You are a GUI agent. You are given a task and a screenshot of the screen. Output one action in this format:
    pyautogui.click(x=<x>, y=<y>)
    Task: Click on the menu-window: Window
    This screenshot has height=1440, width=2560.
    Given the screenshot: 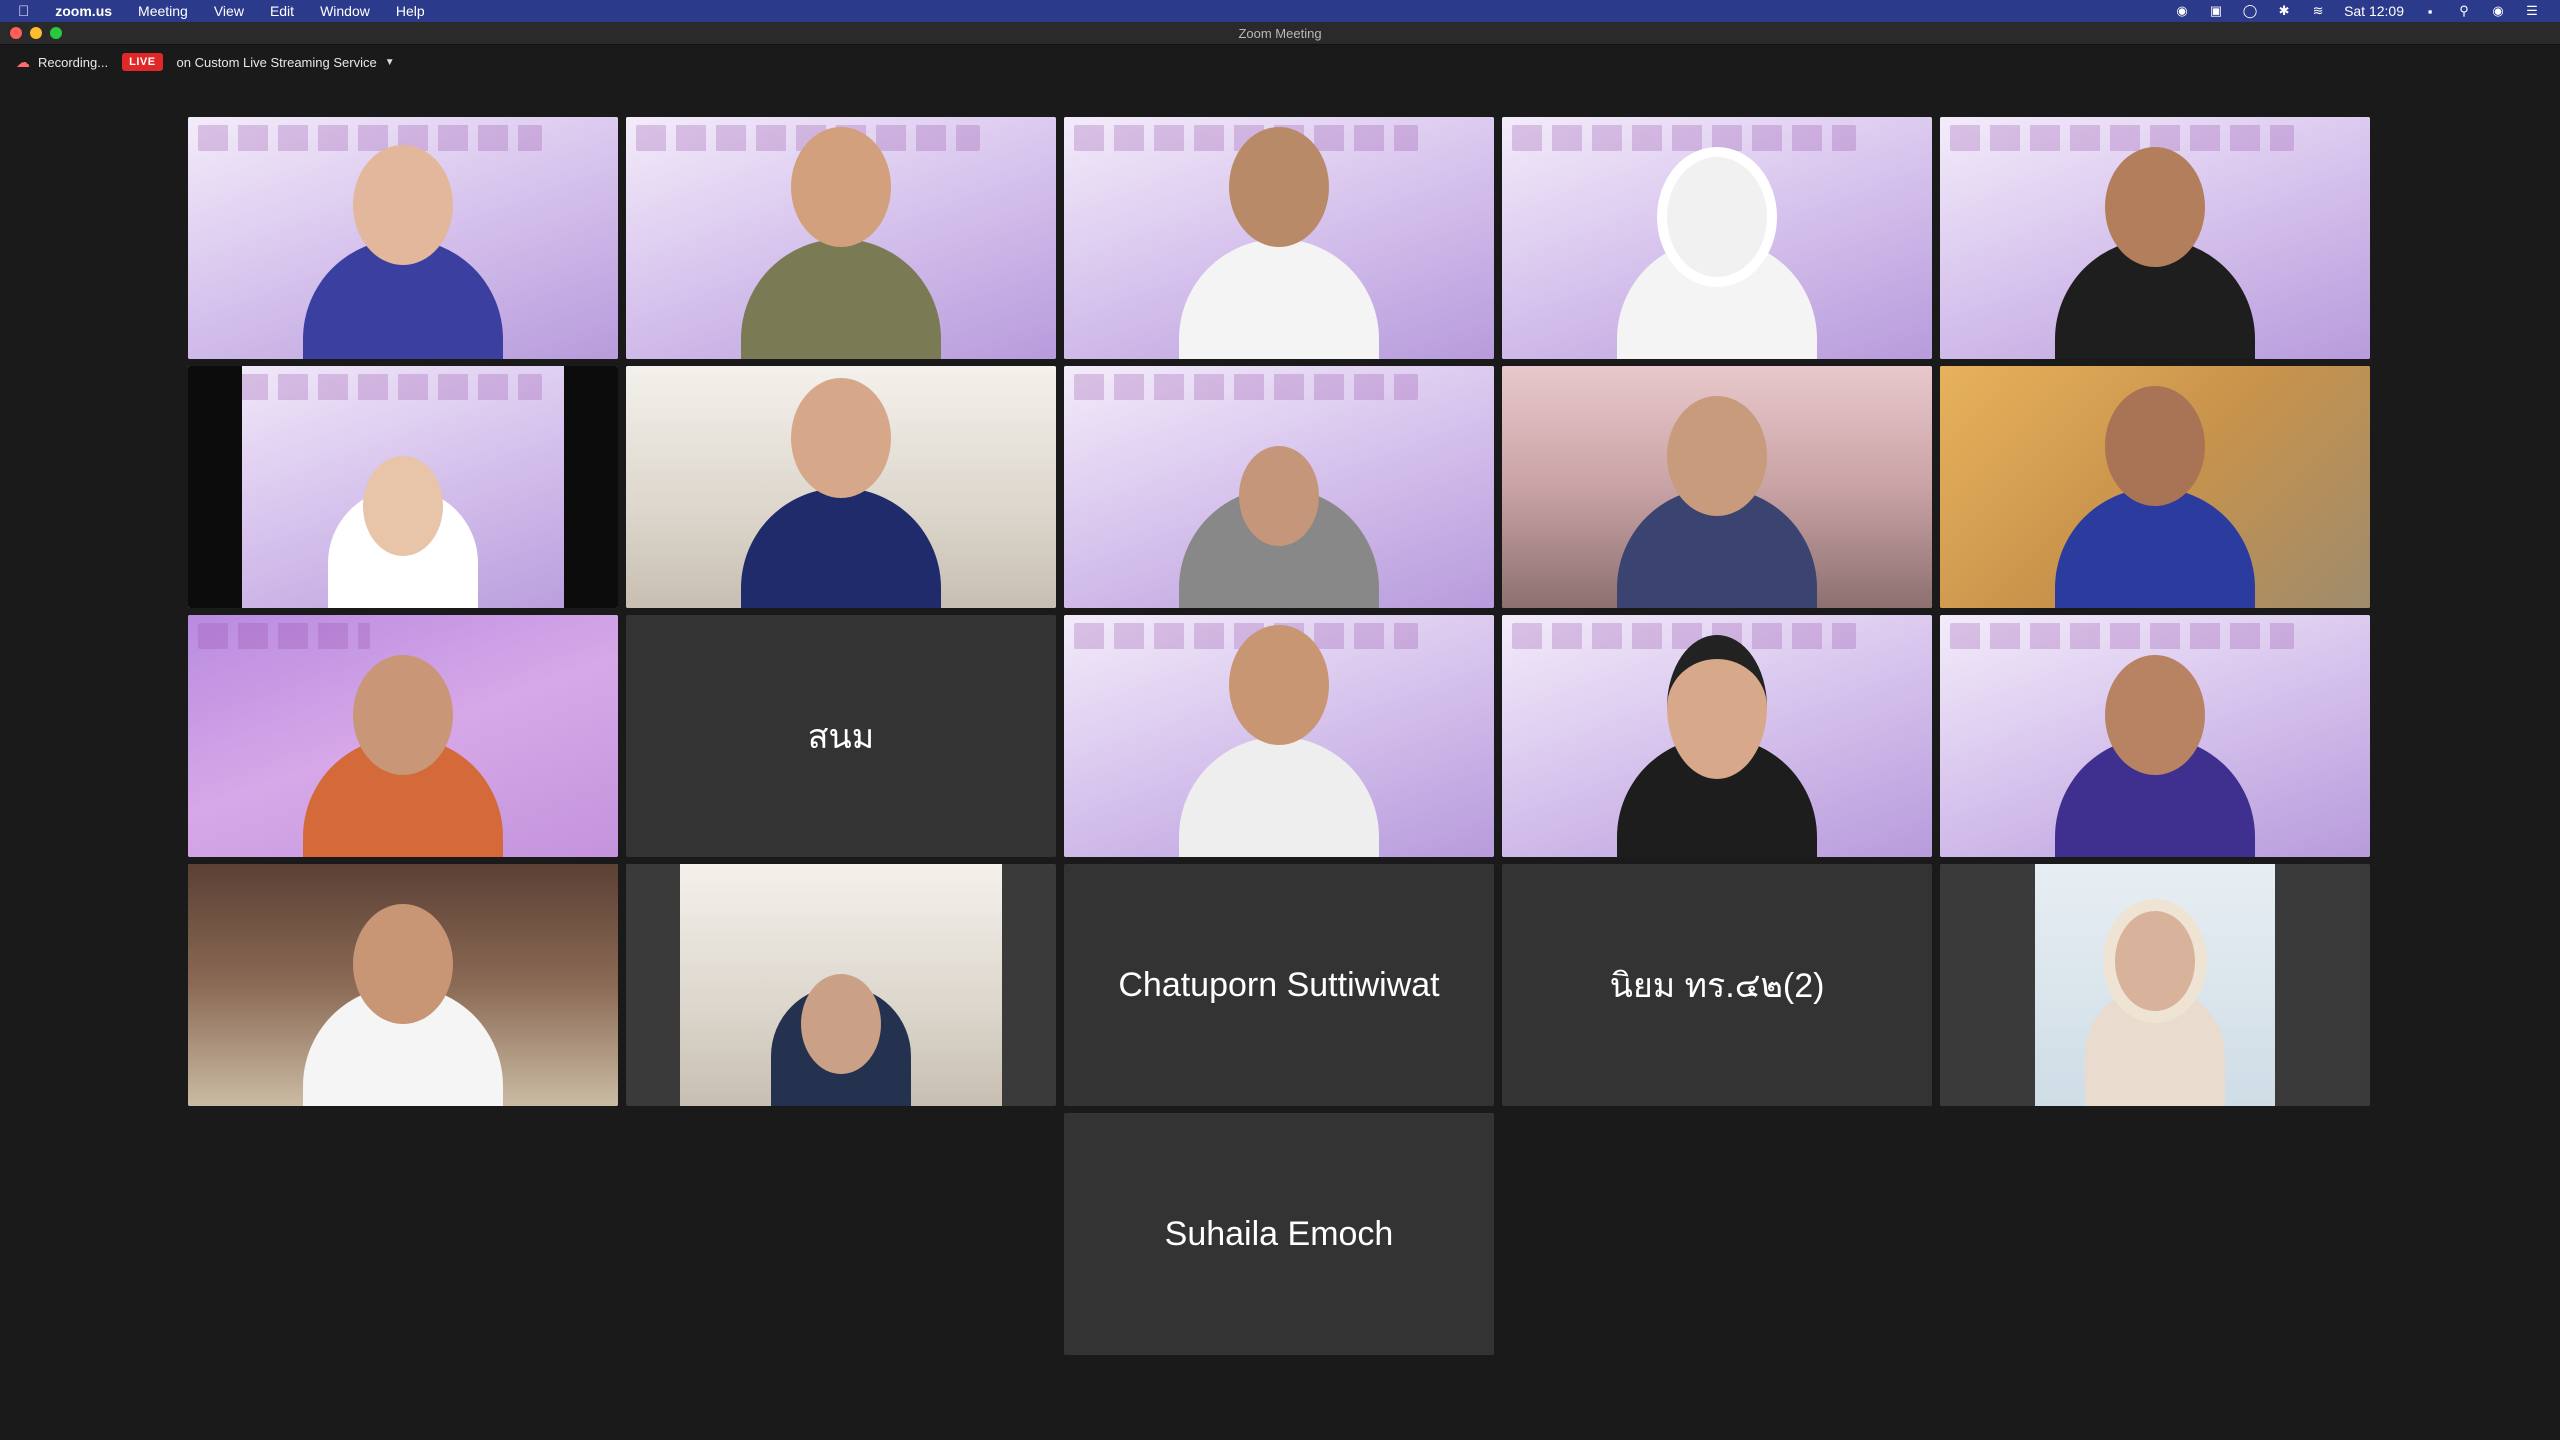 What is the action you would take?
    pyautogui.click(x=345, y=11)
    